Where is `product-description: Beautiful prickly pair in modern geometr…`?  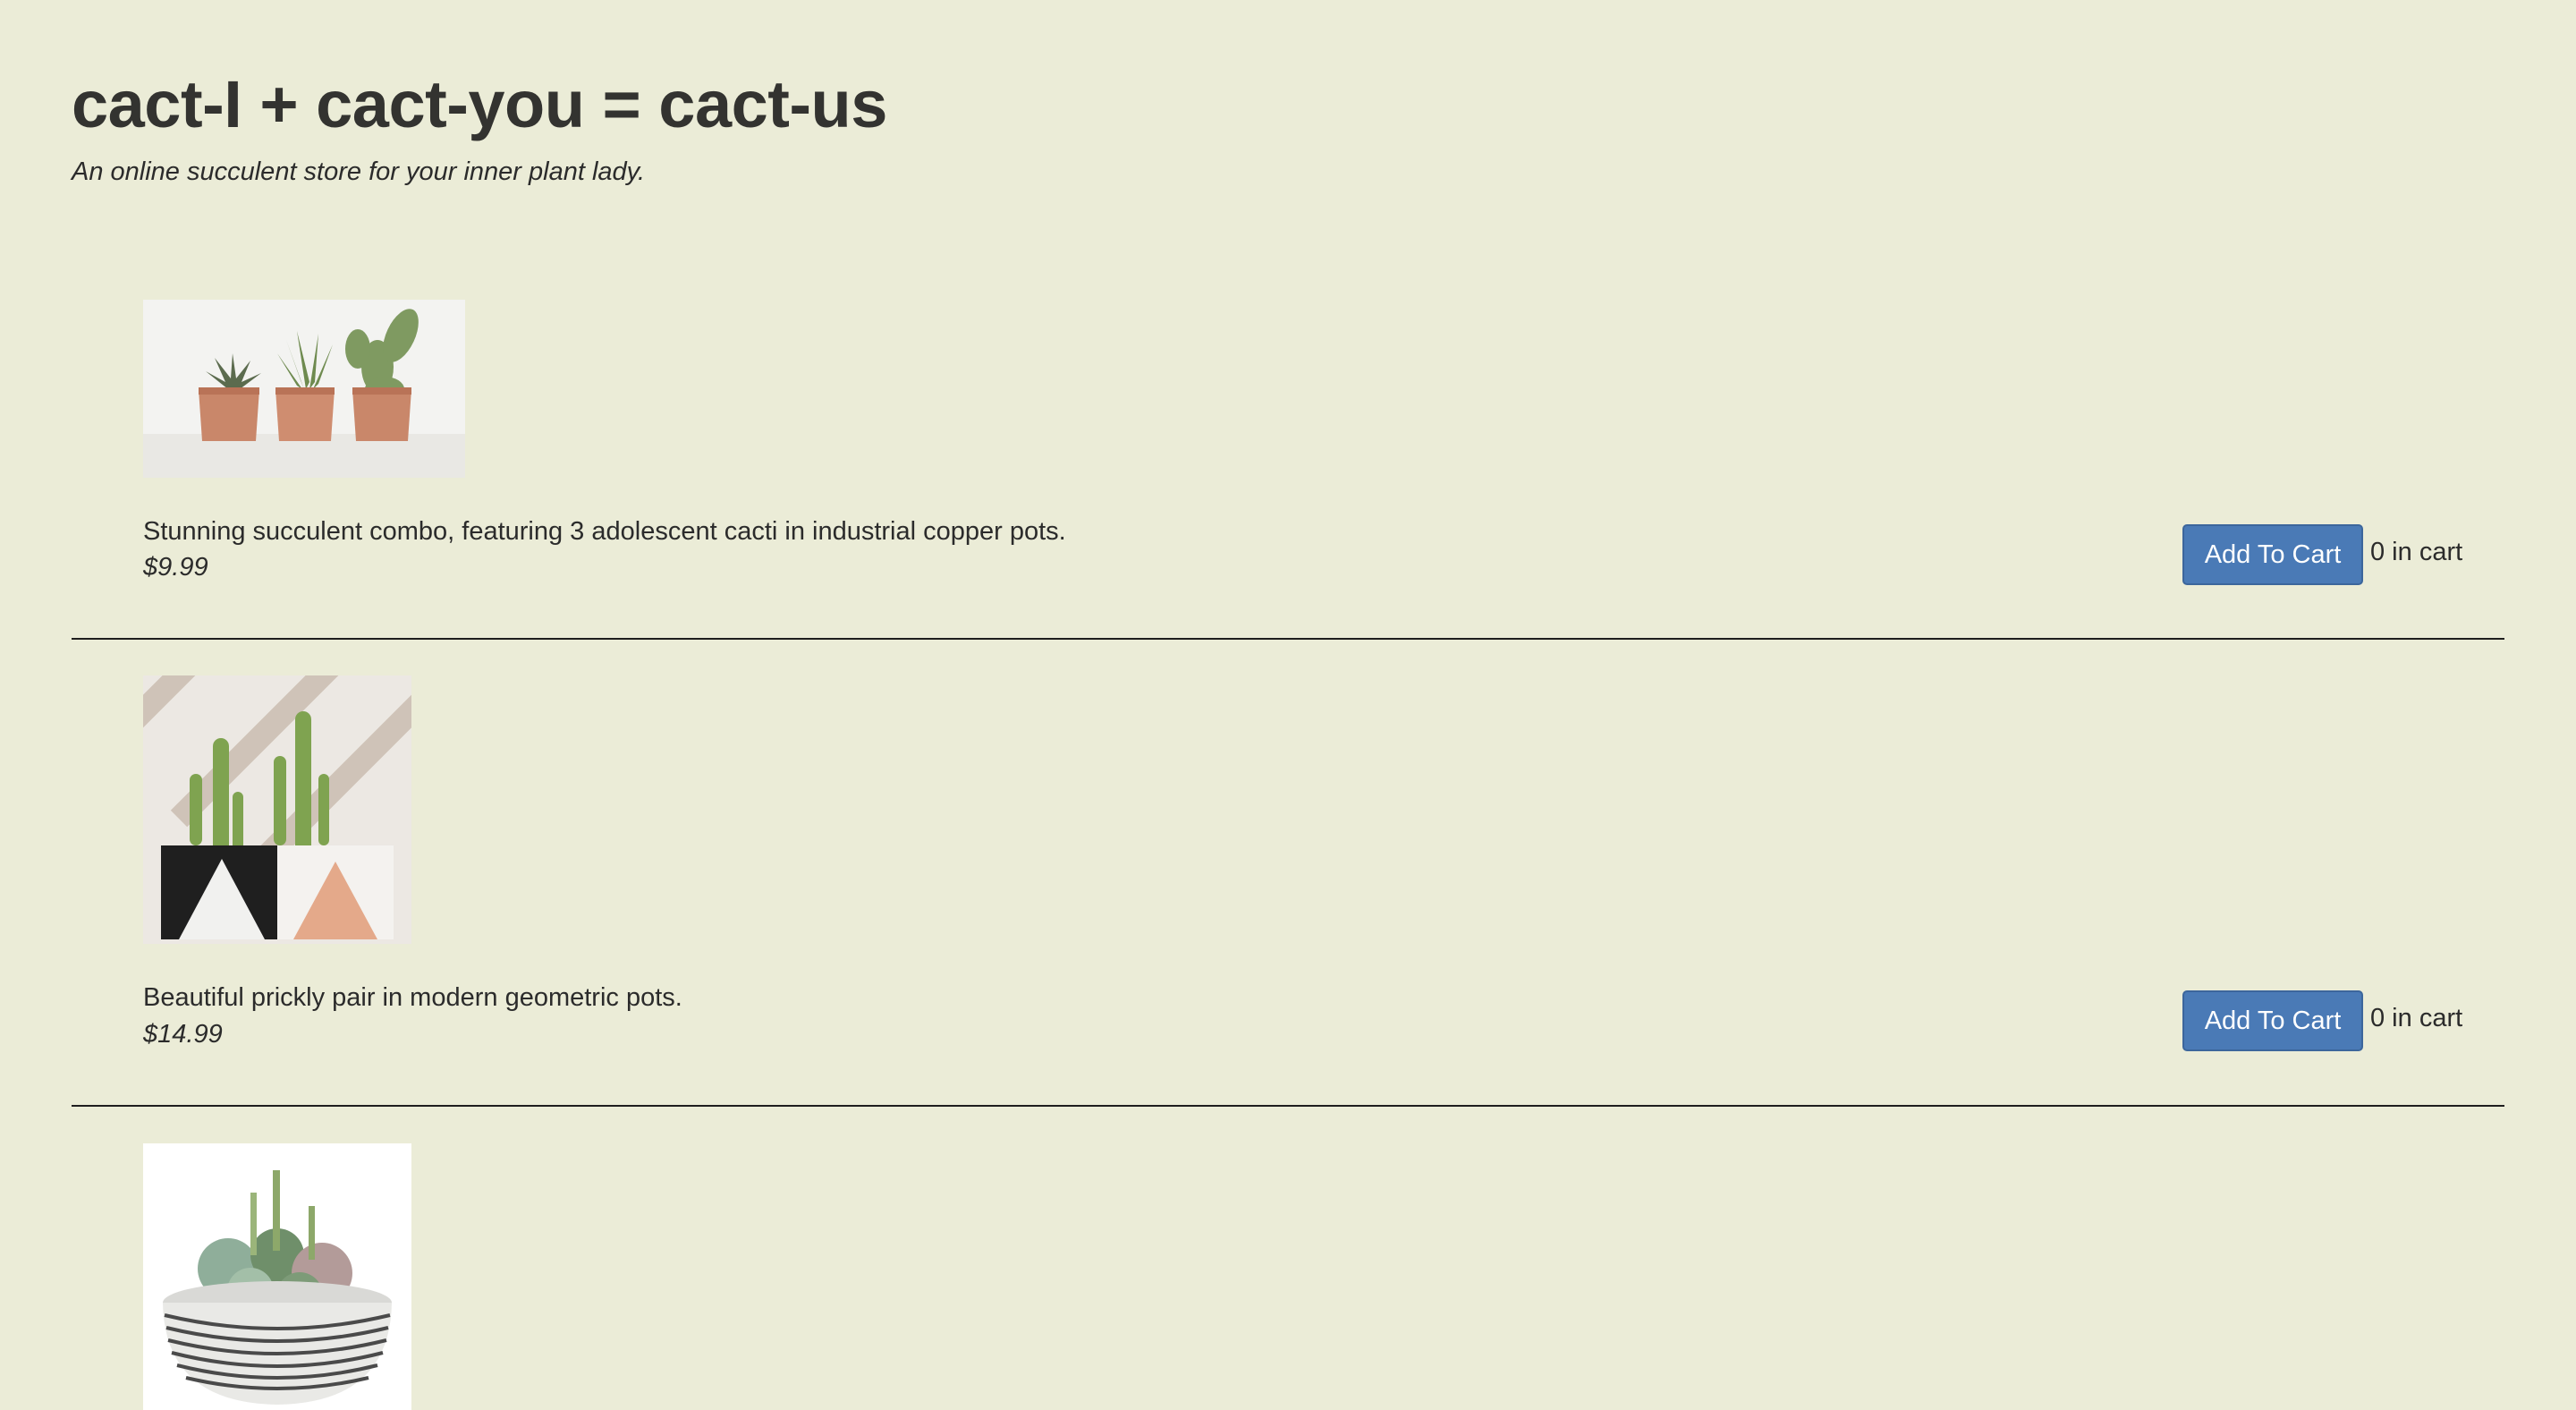 product-description: Beautiful prickly pair in modern geometr… is located at coordinates (412, 998).